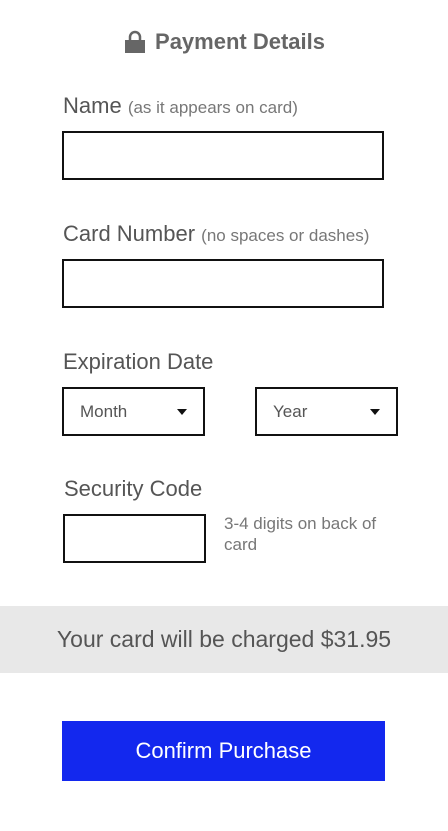 This screenshot has width=448, height=831. What do you see at coordinates (223, 283) in the screenshot?
I see `card-number-input` at bounding box center [223, 283].